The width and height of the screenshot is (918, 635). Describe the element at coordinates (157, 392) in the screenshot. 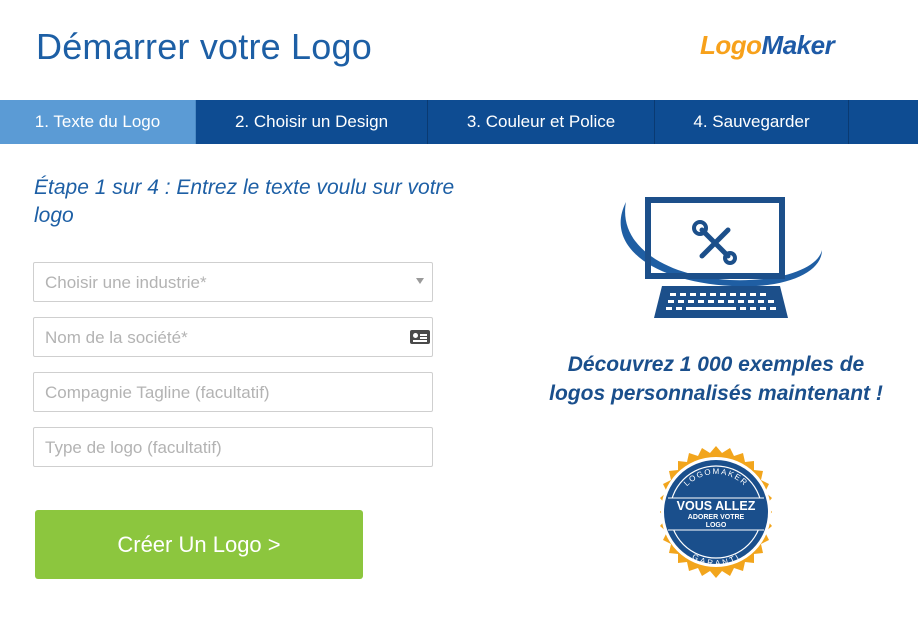

I see `tagline-placeholder: Compagnie Tagline (facultatif)` at that location.